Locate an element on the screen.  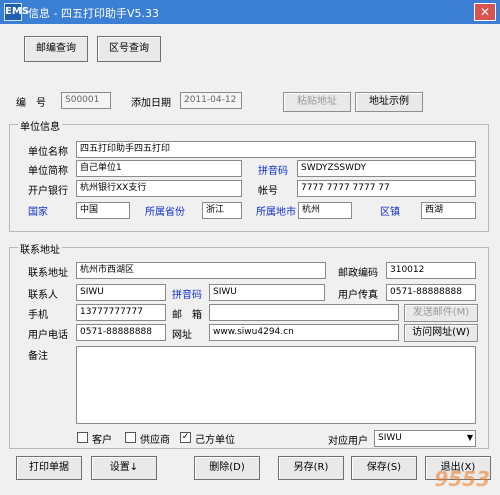
window-title: 信息 - 四五打印助手V5.33 is located at coordinates (93, 13).